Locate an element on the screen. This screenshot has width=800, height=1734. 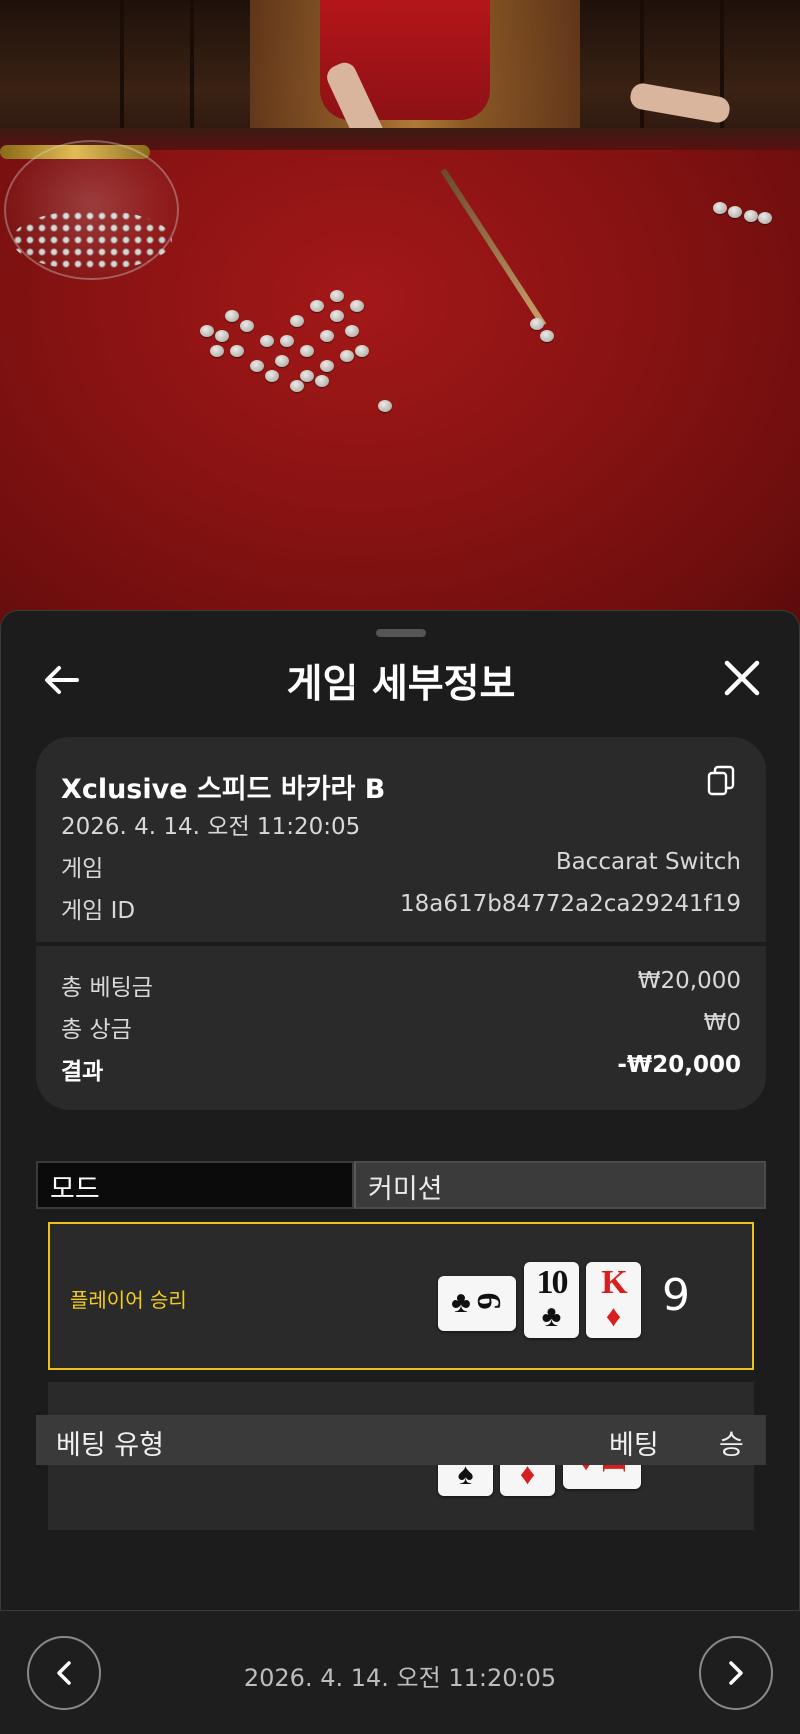
footer-date: 2026. 4. 14. 오전 11:20:05 is located at coordinates (400, 1678).